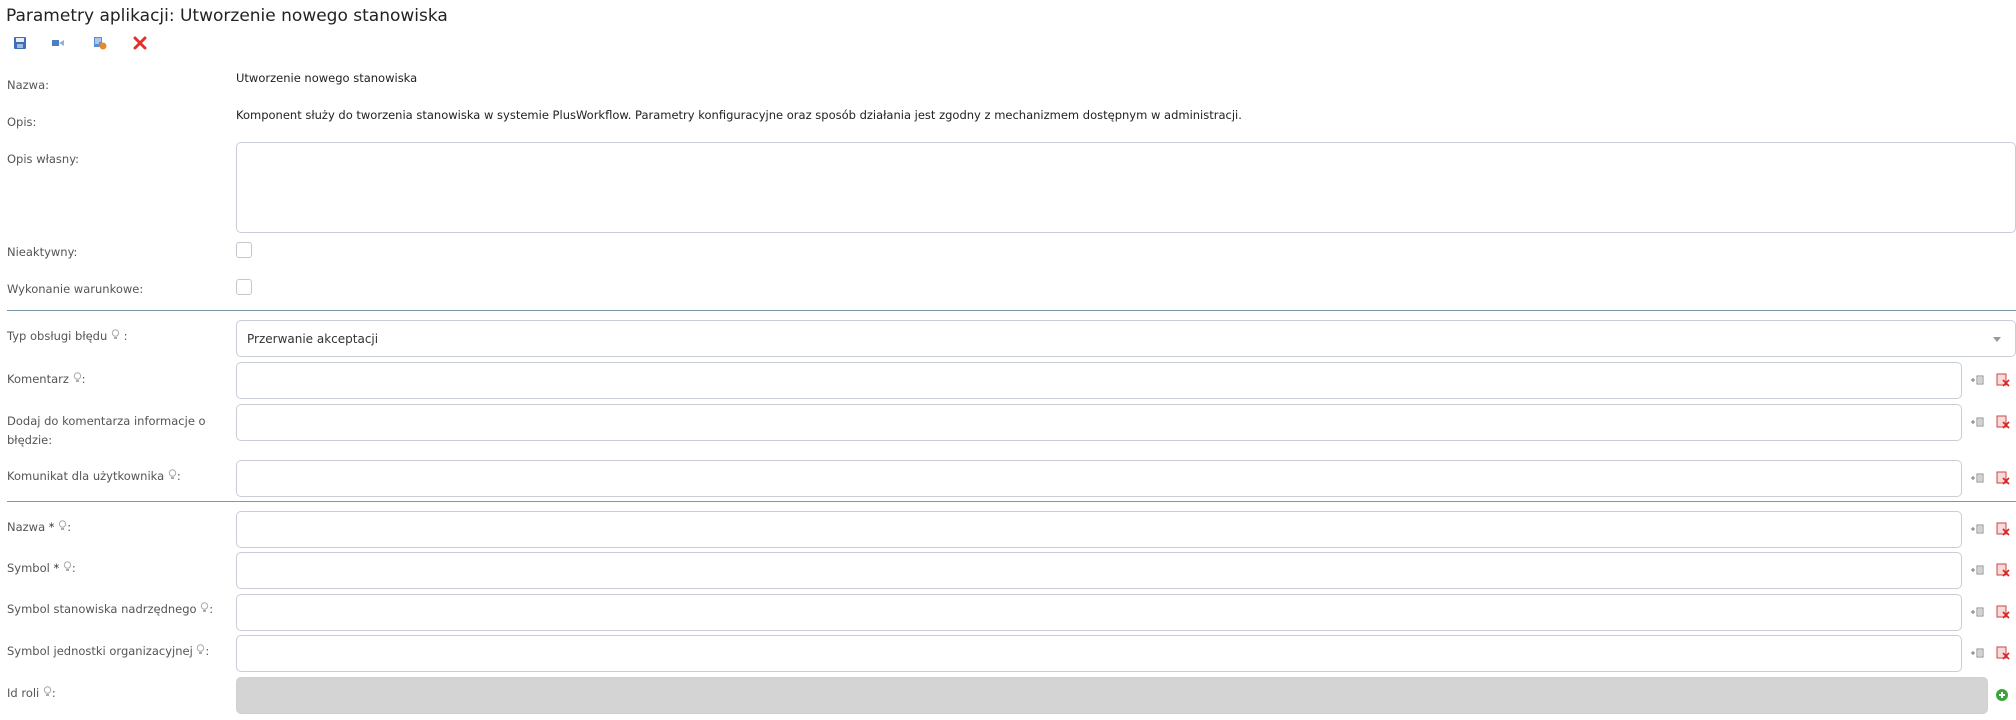 The width and height of the screenshot is (2016, 720). I want to click on id-roli-field, so click(1112, 695).